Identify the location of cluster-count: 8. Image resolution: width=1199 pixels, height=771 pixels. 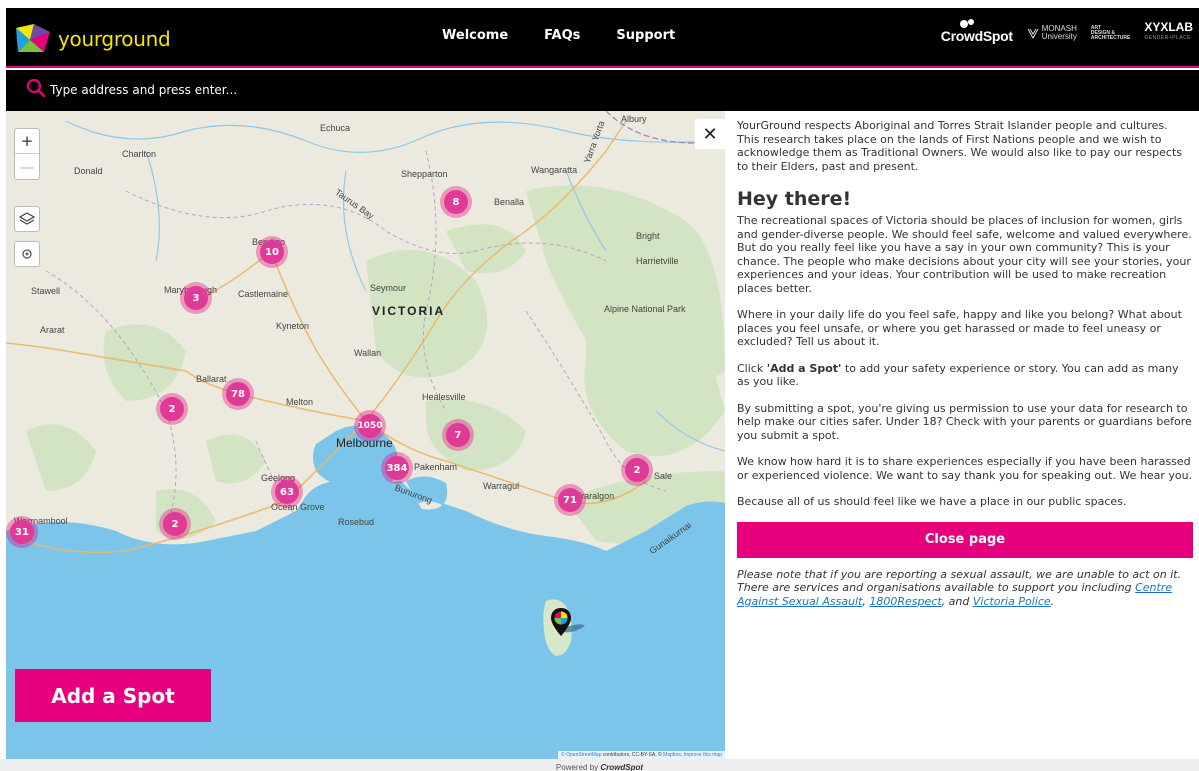
(456, 202).